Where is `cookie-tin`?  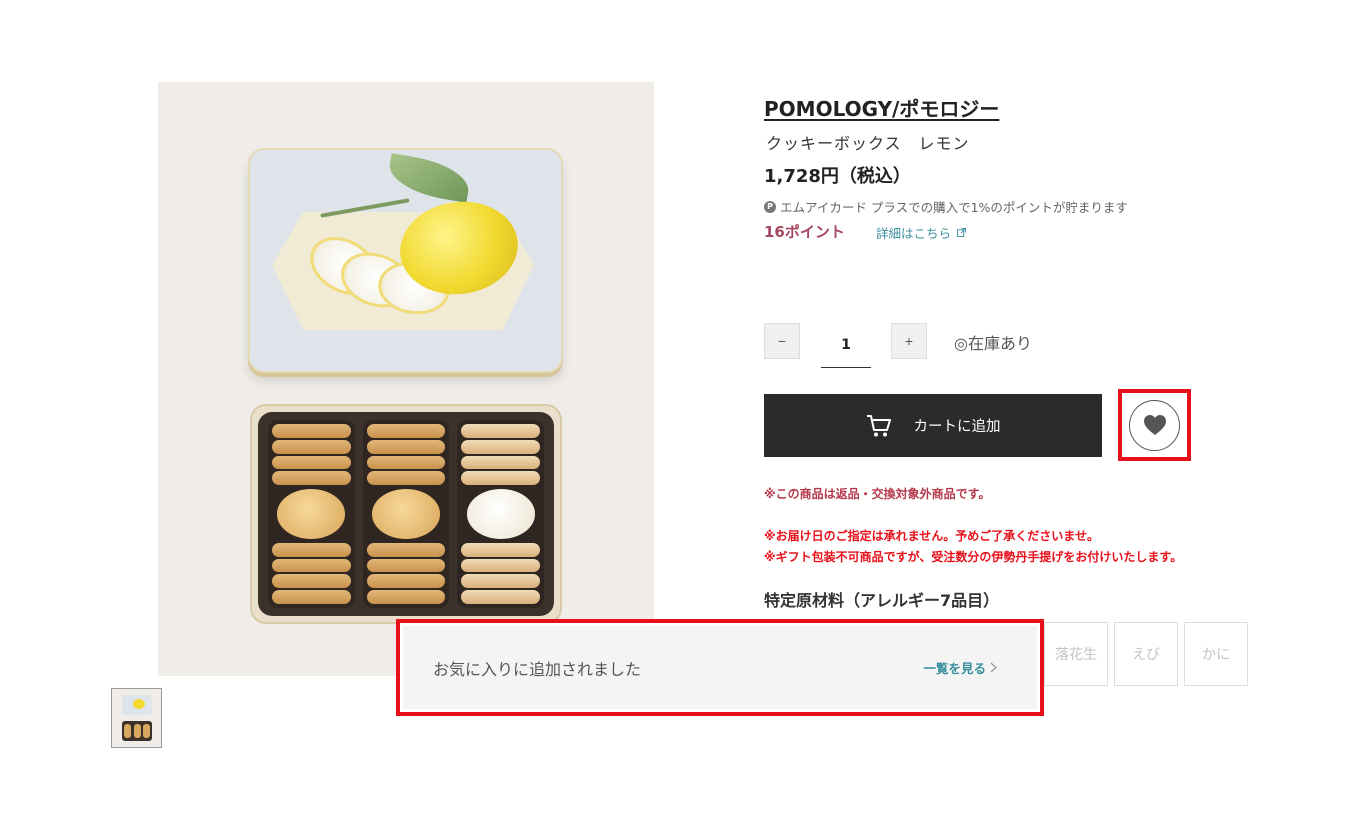 cookie-tin is located at coordinates (406, 514).